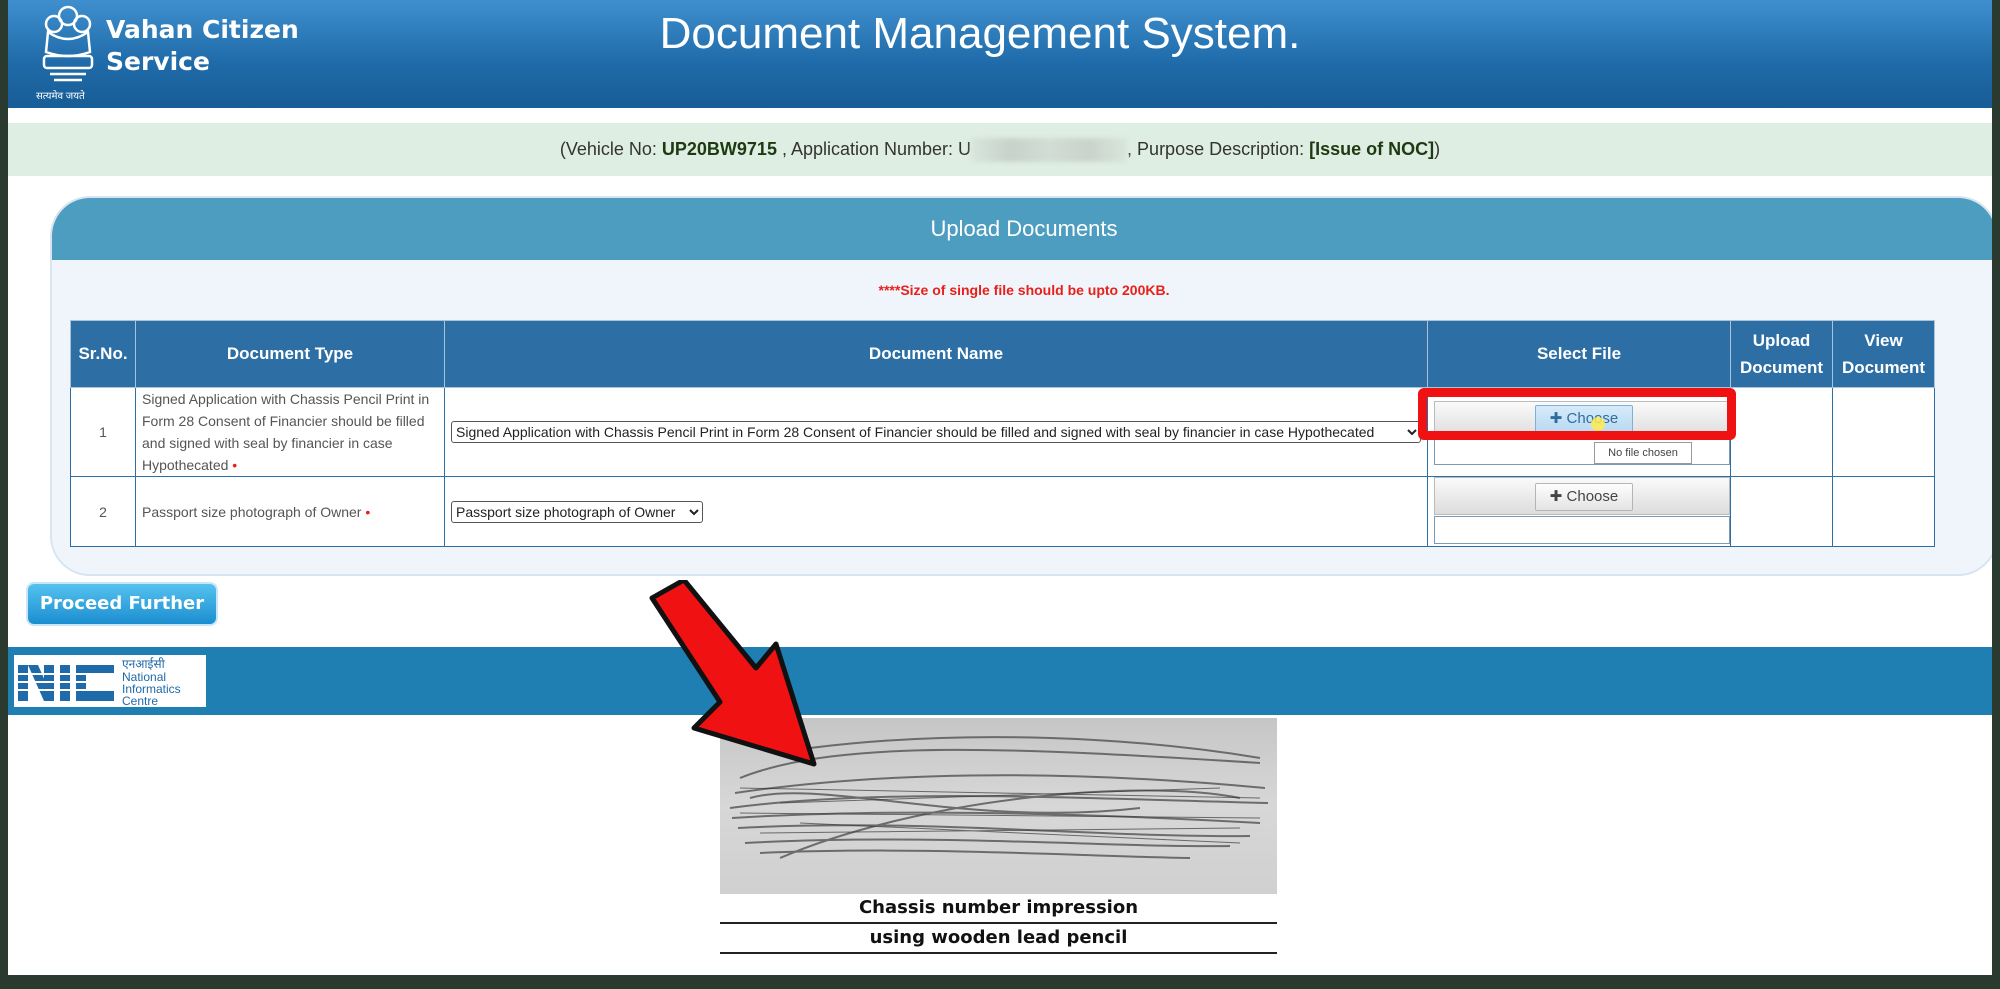 Image resolution: width=2000 pixels, height=989 pixels. I want to click on file-button-bar: ✚ Choose, so click(1582, 496).